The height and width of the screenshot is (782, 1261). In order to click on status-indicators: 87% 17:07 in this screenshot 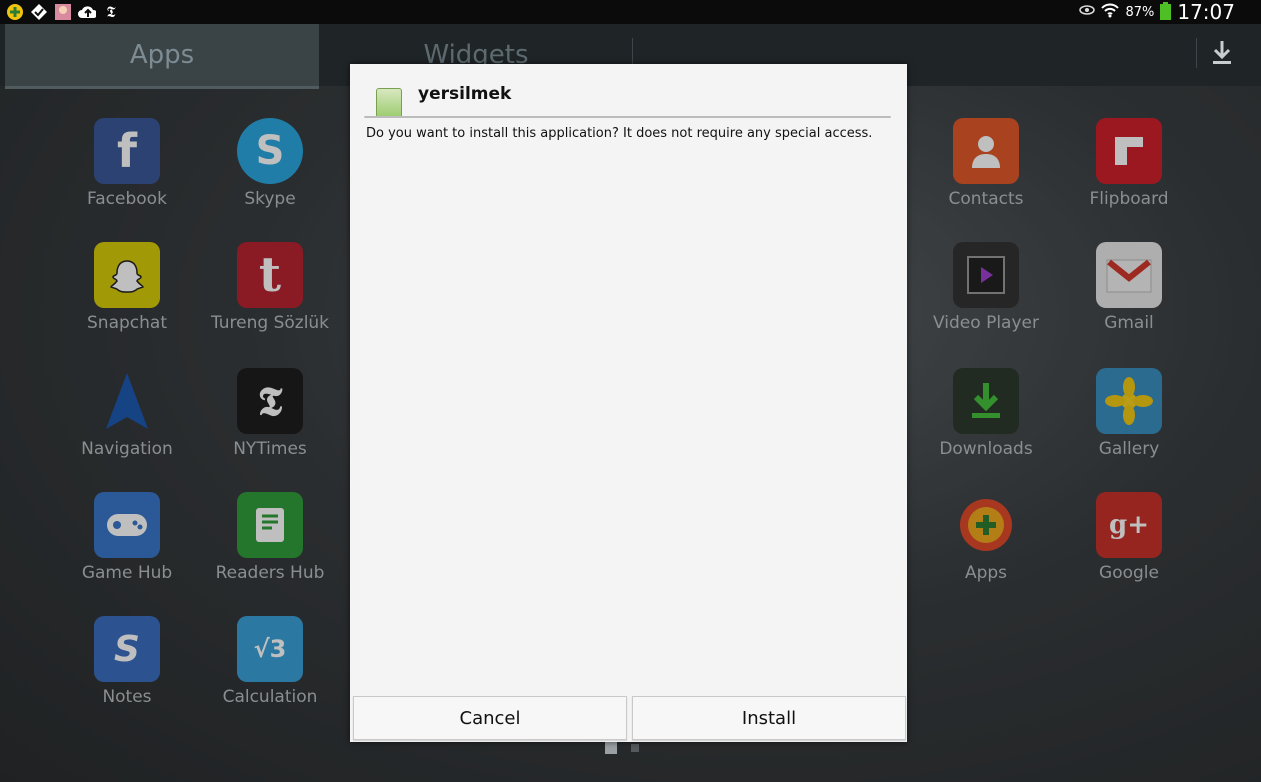, I will do `click(1170, 12)`.